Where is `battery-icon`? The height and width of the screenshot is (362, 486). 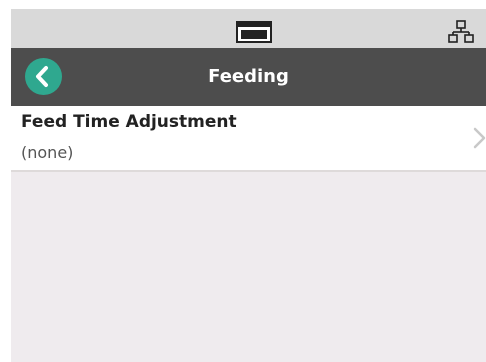
battery-icon is located at coordinates (254, 32).